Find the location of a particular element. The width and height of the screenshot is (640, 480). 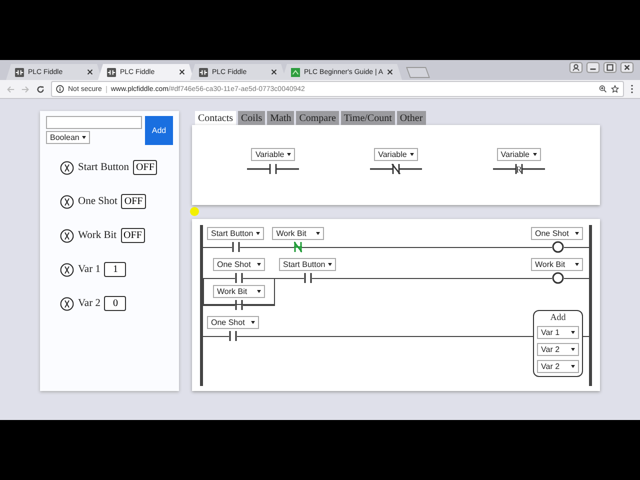

zoom-icon is located at coordinates (603, 89).